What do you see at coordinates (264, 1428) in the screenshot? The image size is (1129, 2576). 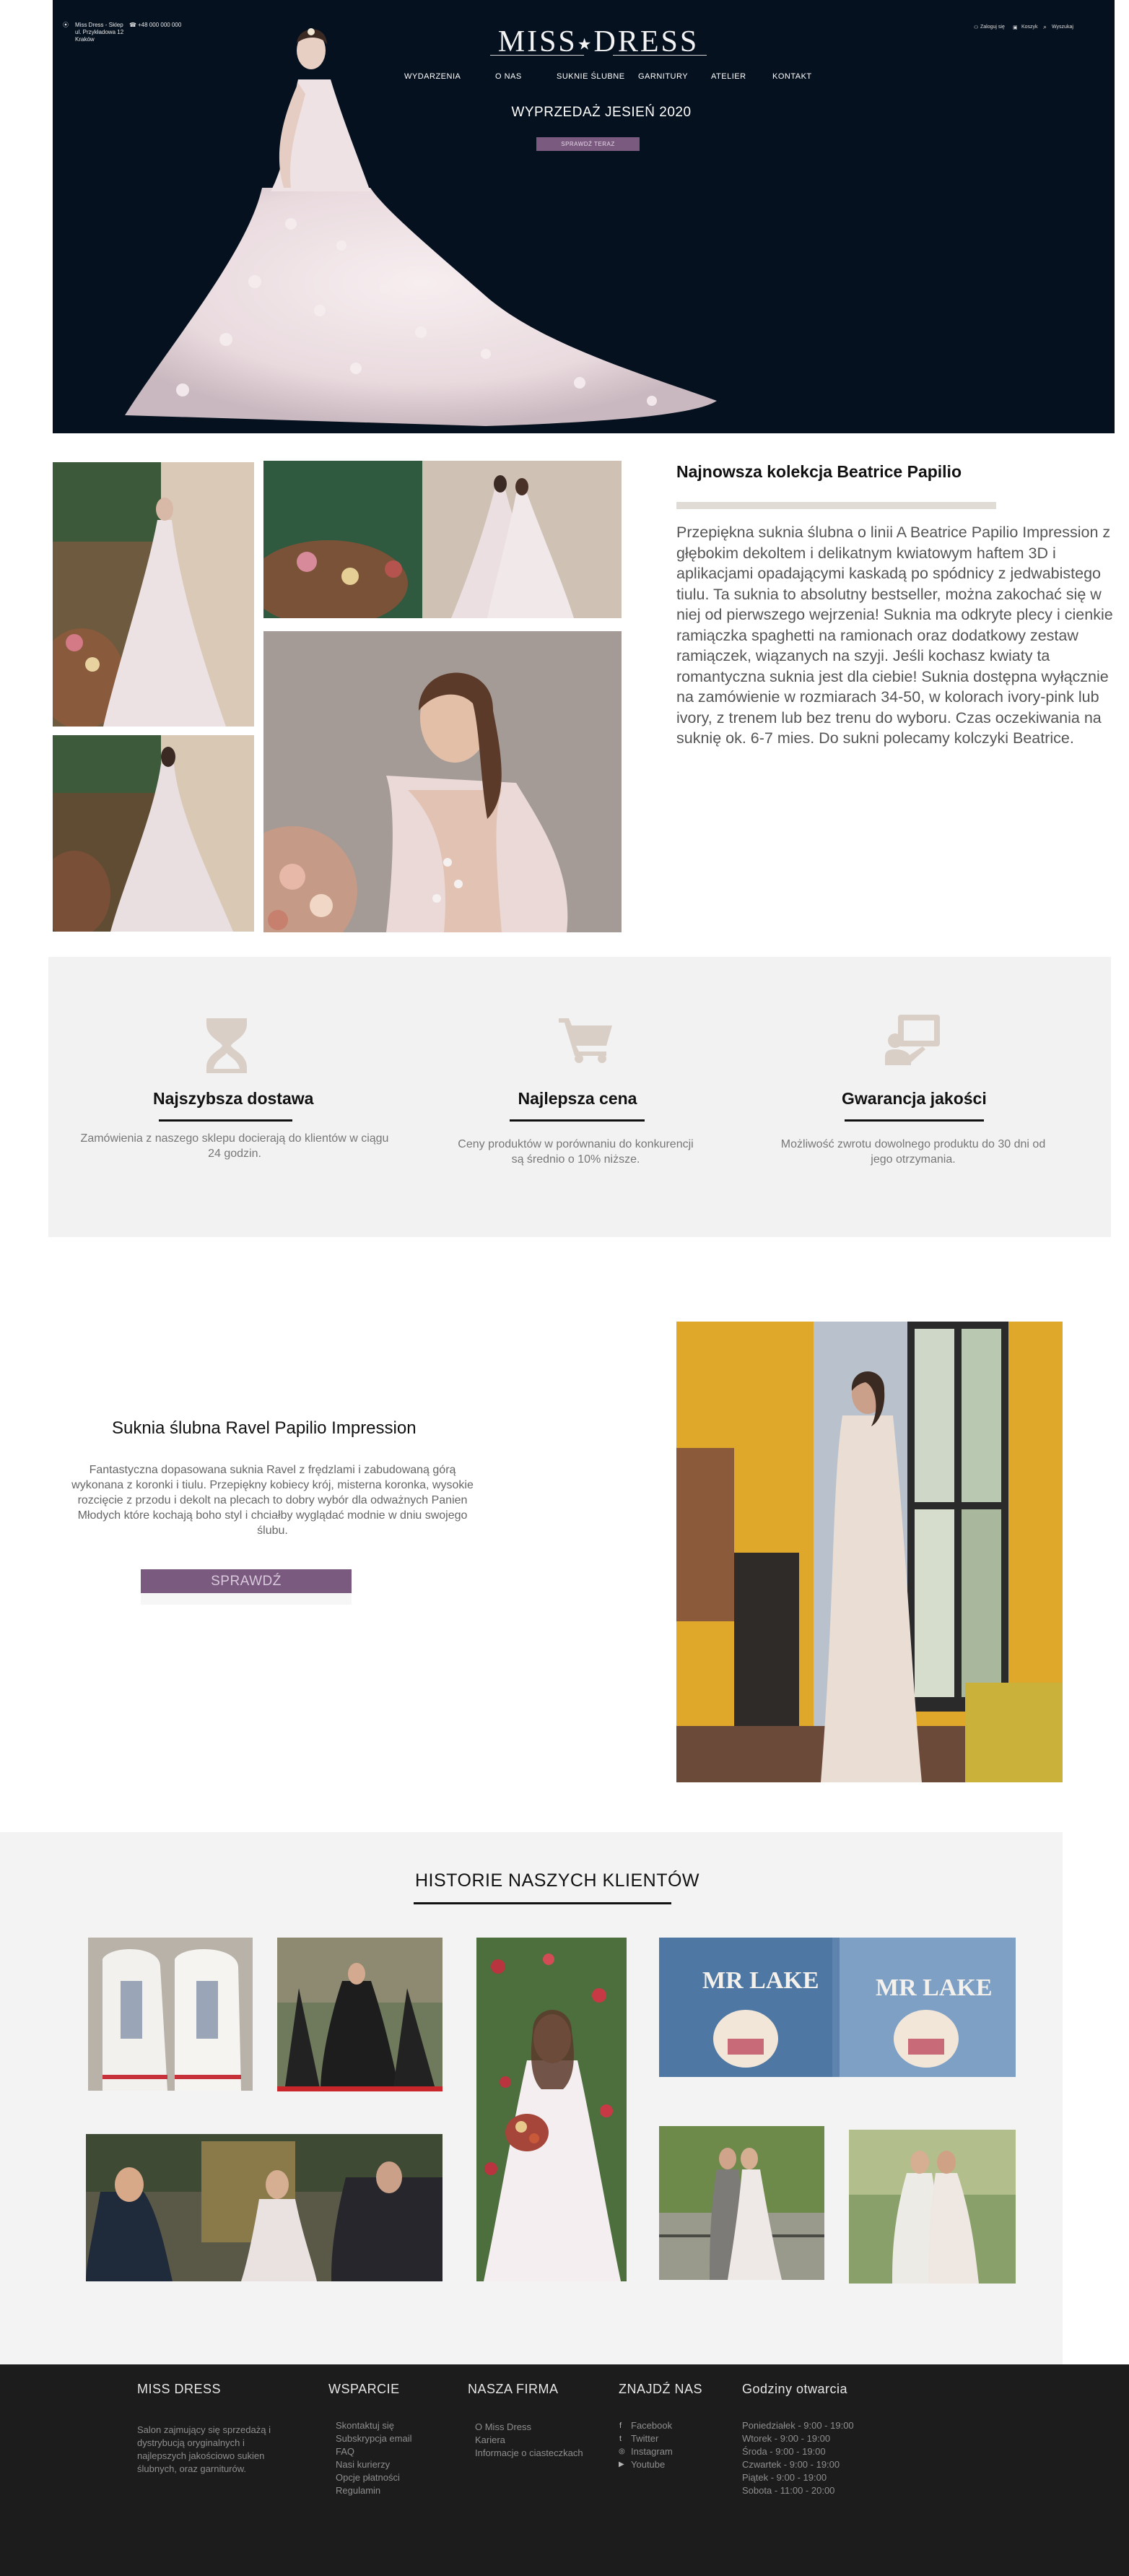 I see `product-title: Suknia ślubna Ravel Papilio Impression` at bounding box center [264, 1428].